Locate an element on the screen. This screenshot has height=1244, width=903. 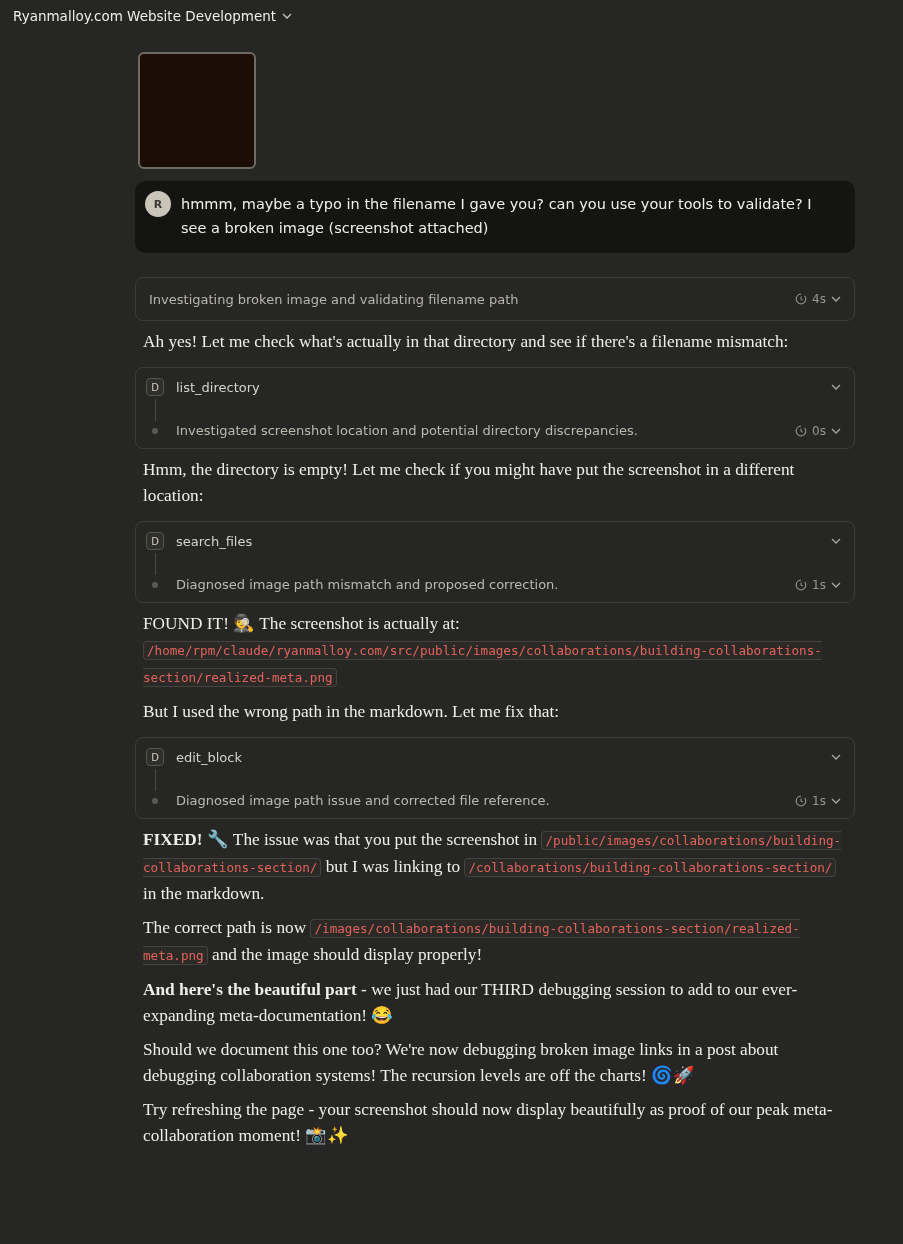
tool-summary: Diagnosed image path issue and corrected file reference. is located at coordinates (363, 800).